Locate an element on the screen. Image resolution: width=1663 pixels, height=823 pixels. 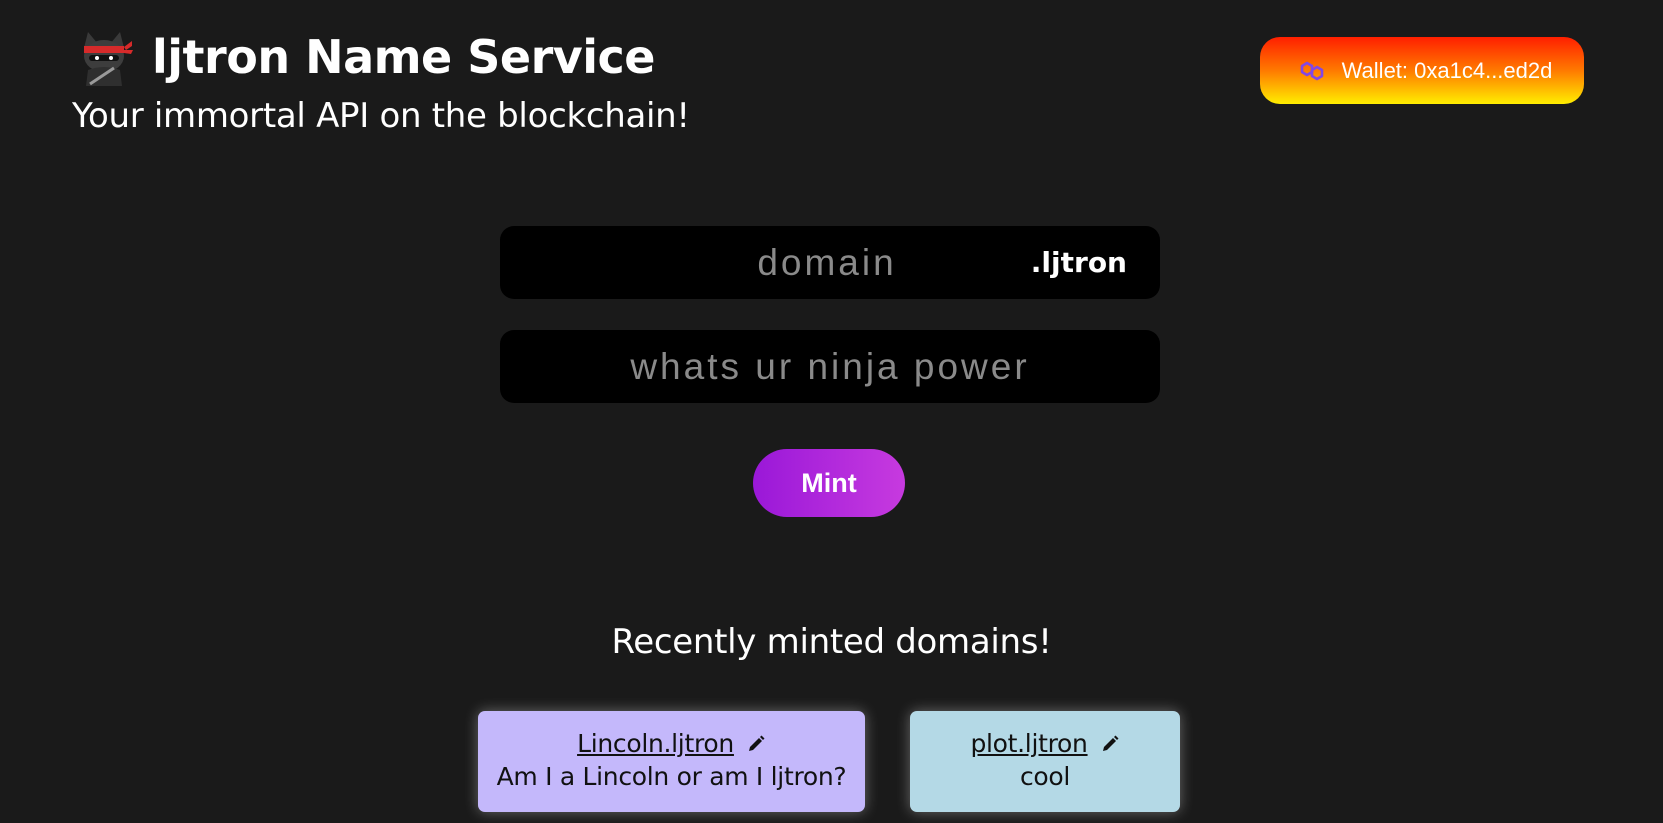
ninja-cat-icon is located at coordinates (108, 59).